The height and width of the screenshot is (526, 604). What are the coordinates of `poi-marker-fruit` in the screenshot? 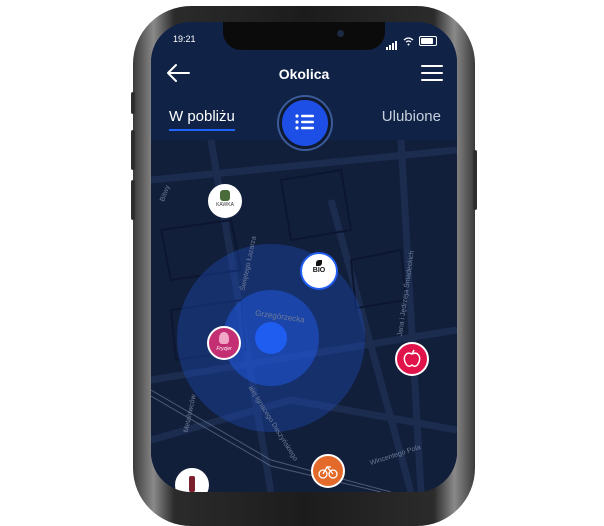 It's located at (412, 359).